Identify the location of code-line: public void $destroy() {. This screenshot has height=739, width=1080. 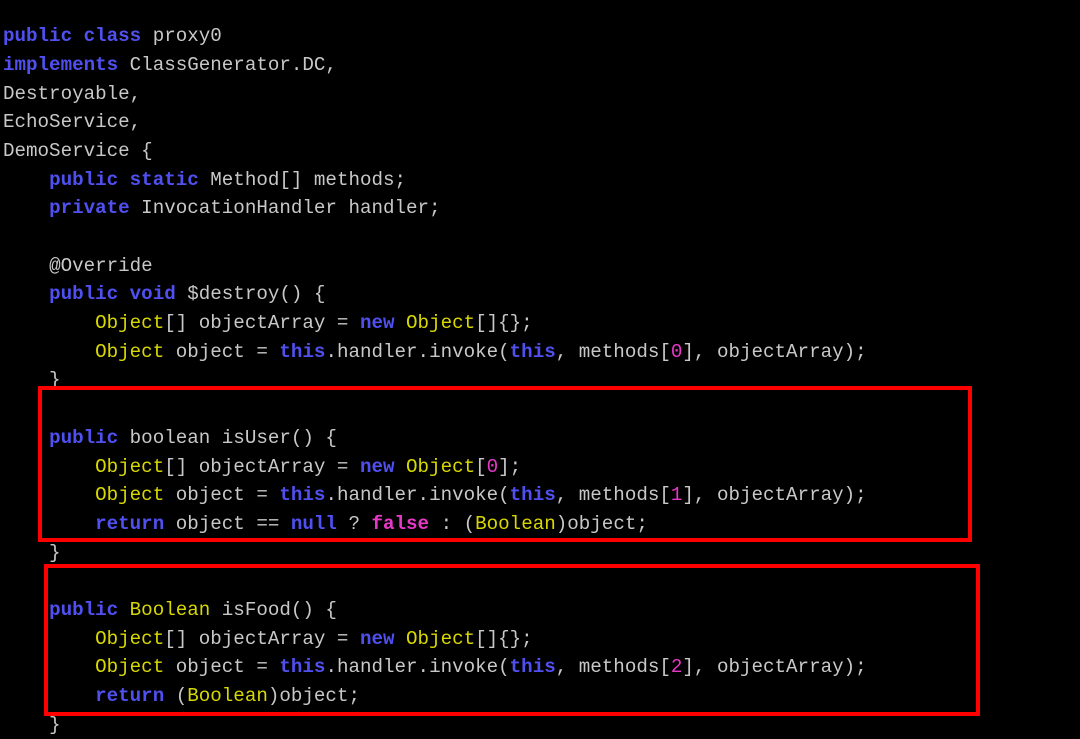
(435, 294).